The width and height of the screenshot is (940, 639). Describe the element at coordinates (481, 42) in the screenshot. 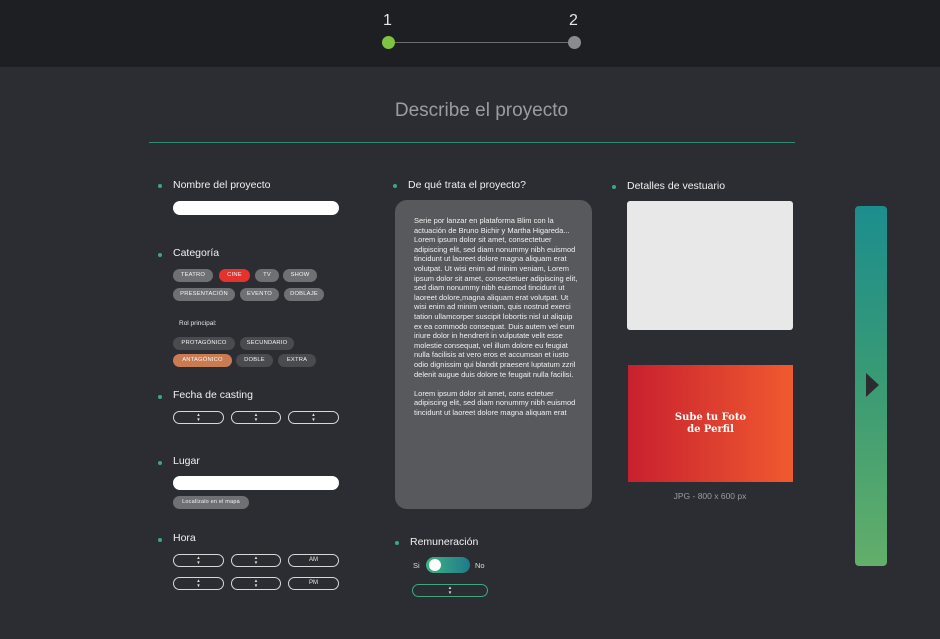

I see `stepper-line` at that location.